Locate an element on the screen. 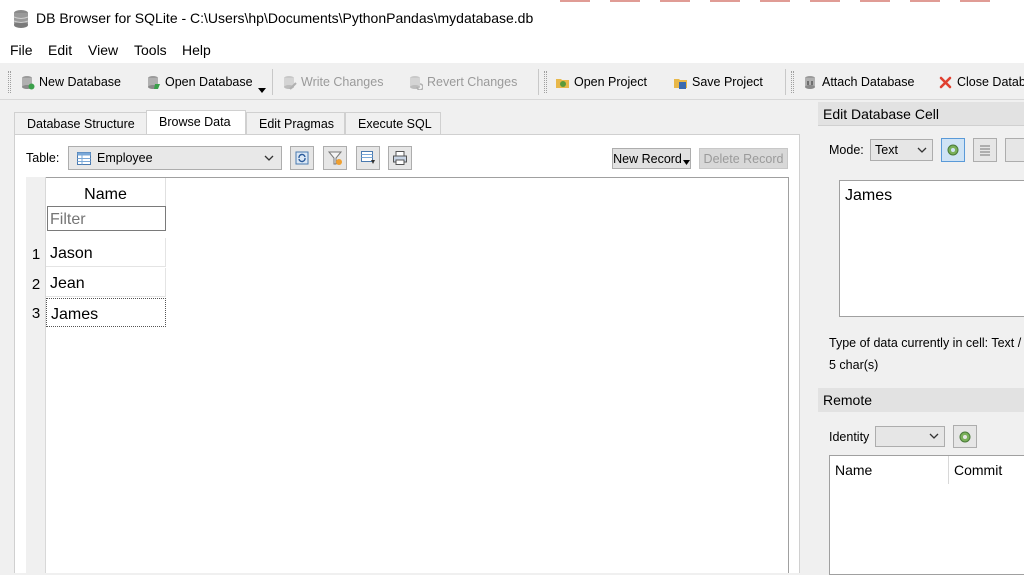 The height and width of the screenshot is (575, 1024). cell-editor-textarea: James is located at coordinates (931, 248).